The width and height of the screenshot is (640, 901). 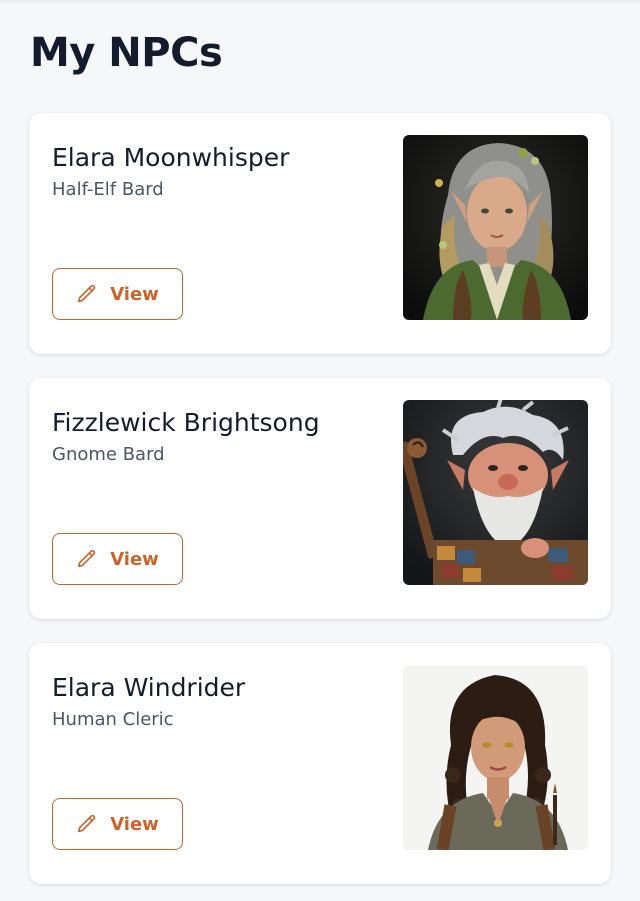 What do you see at coordinates (113, 719) in the screenshot?
I see `npc-race-class: Human Cleric` at bounding box center [113, 719].